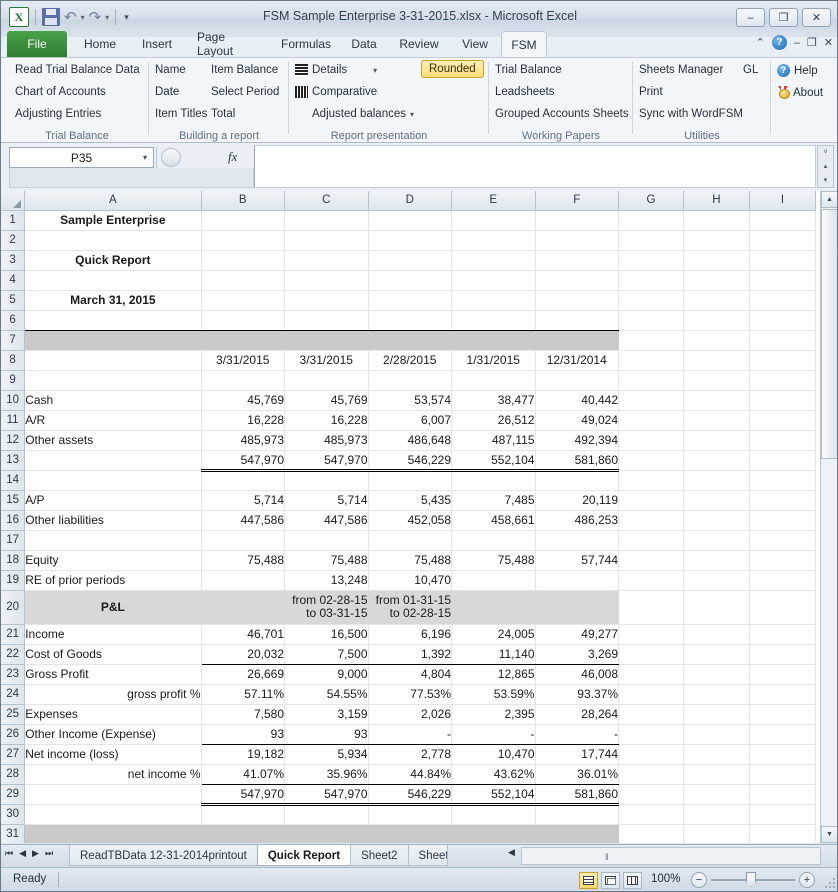  What do you see at coordinates (577, 560) in the screenshot?
I see `cell-F18: 57,744` at bounding box center [577, 560].